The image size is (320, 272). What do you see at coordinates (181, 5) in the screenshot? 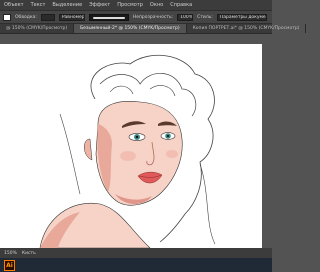
I see `menu-item-help: Справка` at bounding box center [181, 5].